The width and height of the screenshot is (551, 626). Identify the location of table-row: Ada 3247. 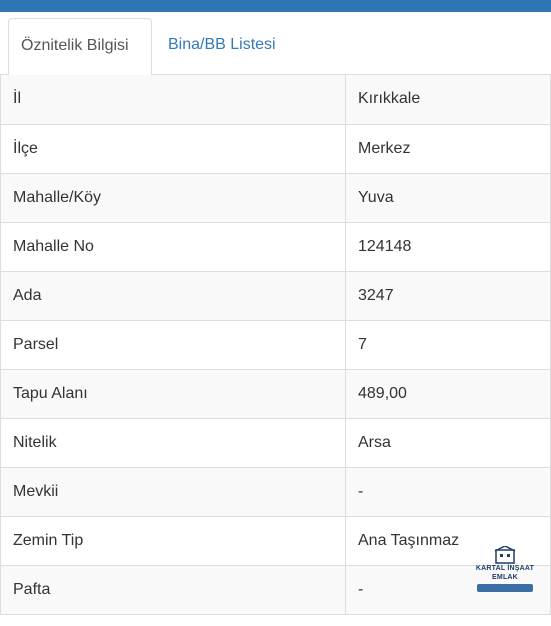
(275, 295).